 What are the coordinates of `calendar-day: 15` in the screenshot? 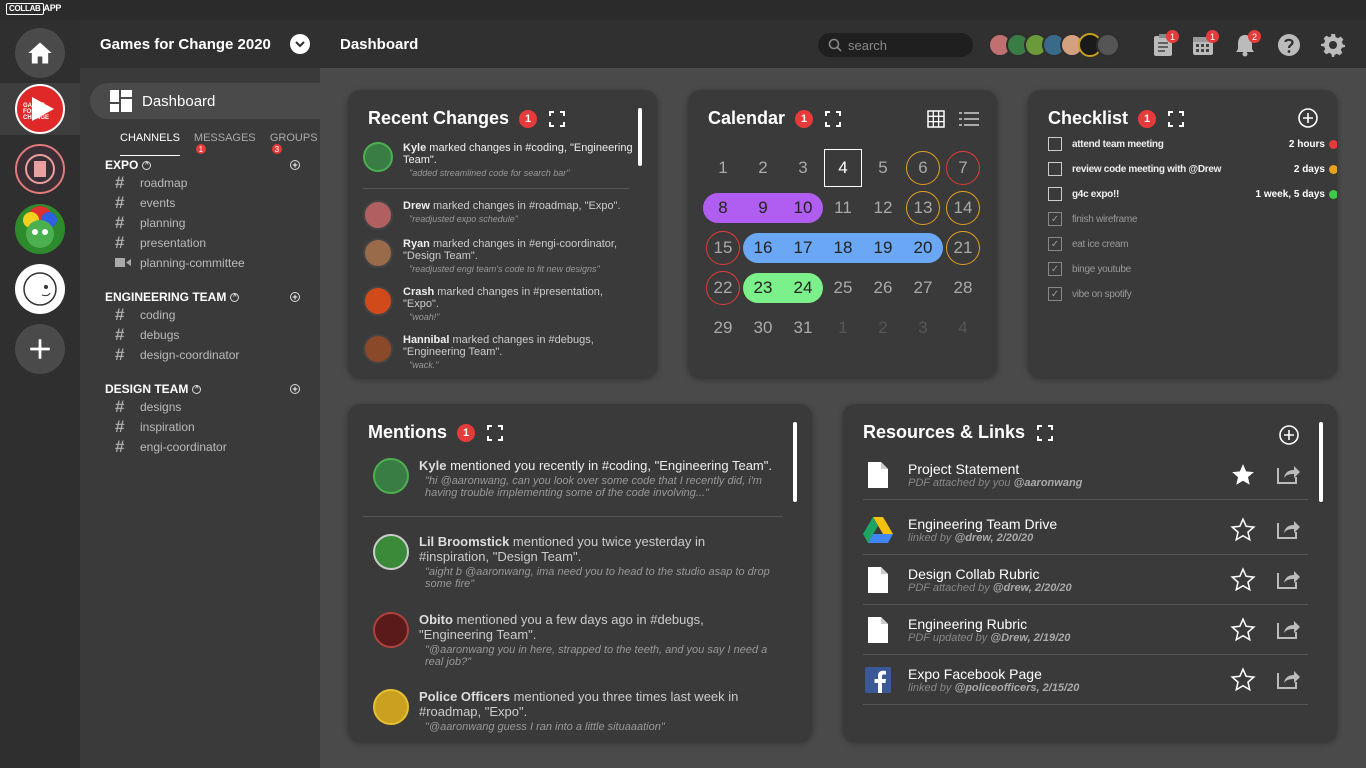 It's located at (723, 248).